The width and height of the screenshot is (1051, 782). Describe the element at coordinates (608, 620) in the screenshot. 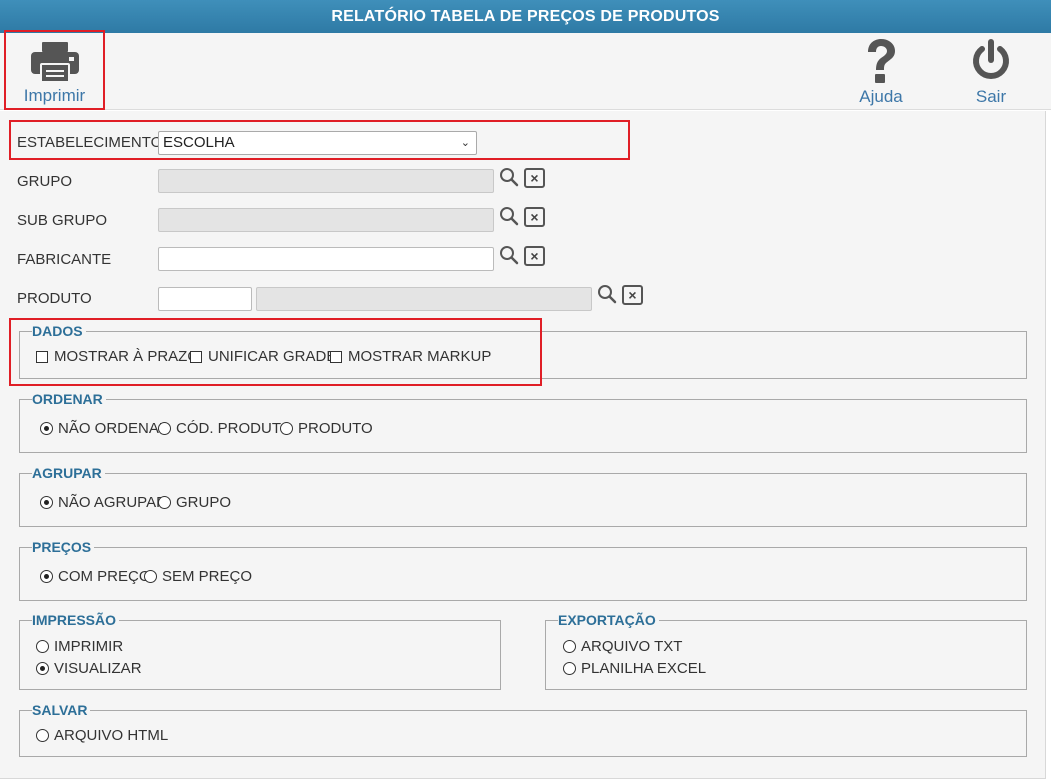

I see `exportacao-legend: EXPORTAÇÃO` at that location.